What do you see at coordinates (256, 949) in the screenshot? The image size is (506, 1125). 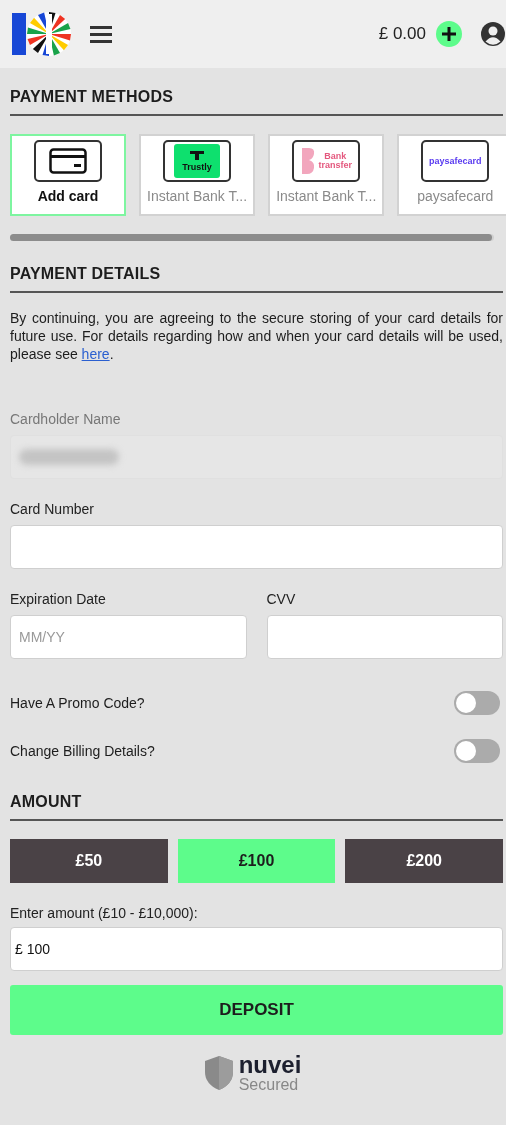 I see `amount-field: £ 100` at bounding box center [256, 949].